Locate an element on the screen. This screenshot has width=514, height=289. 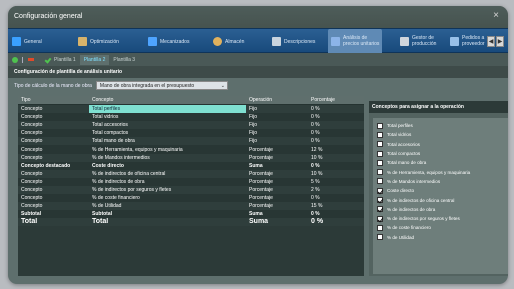
cell-concepto: % de Mandos intermedios is located at coordinates (167, 158).